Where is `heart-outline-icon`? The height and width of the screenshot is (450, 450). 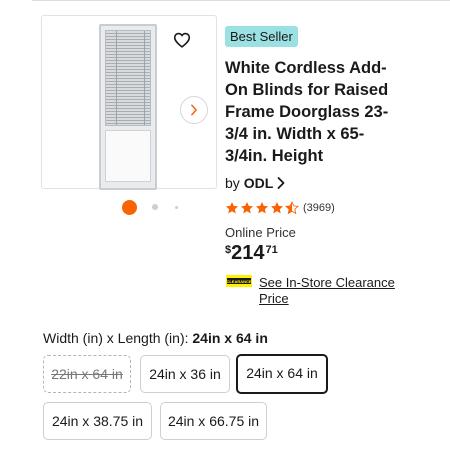
heart-outline-icon is located at coordinates (182, 40).